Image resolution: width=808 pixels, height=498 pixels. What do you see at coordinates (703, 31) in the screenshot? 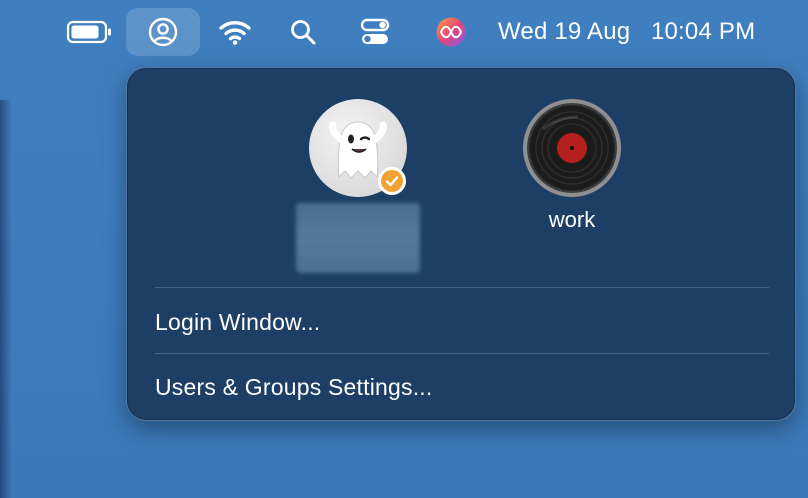
I see `menubar-time: 10:04 PM` at bounding box center [703, 31].